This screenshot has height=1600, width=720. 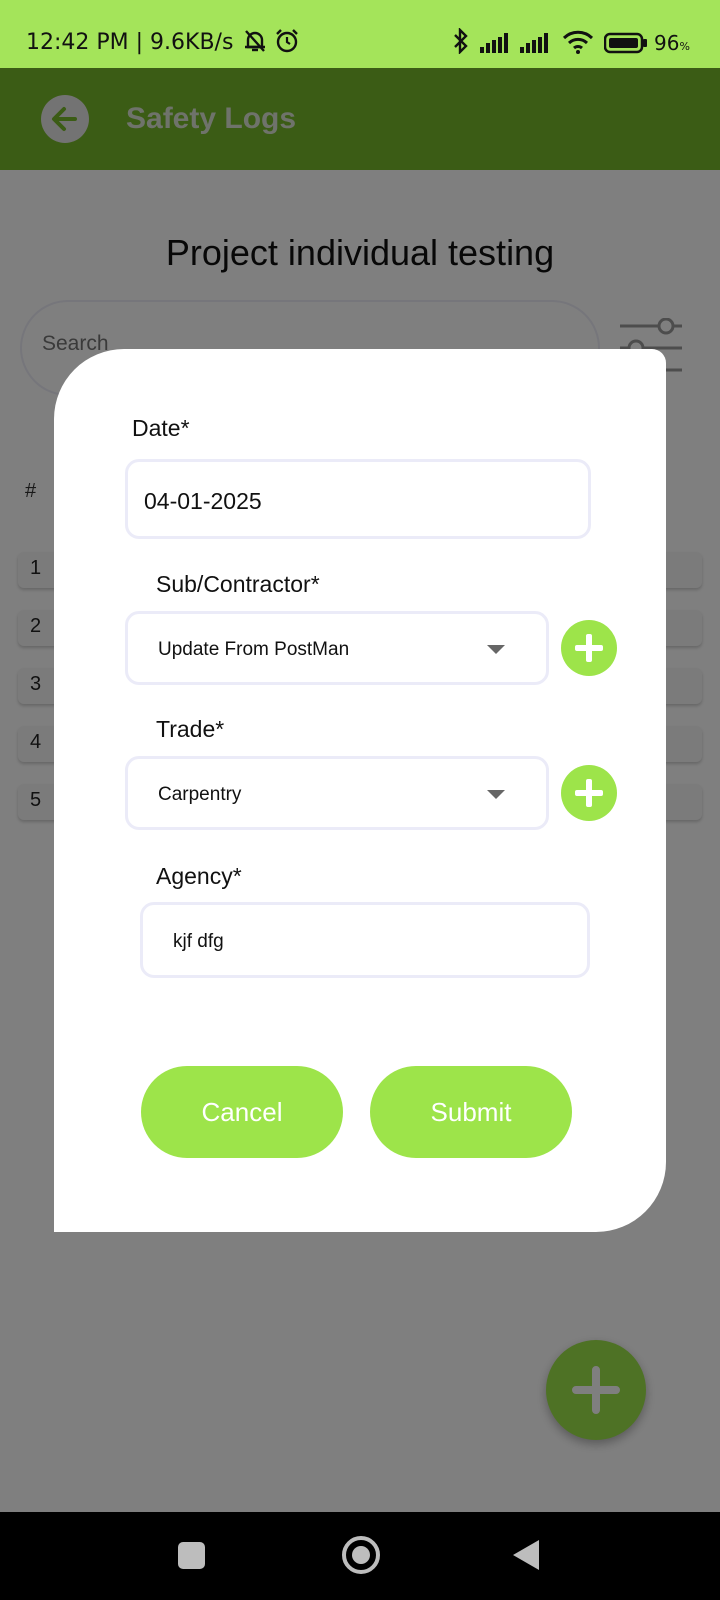 What do you see at coordinates (578, 45) in the screenshot?
I see `wifi-icon` at bounding box center [578, 45].